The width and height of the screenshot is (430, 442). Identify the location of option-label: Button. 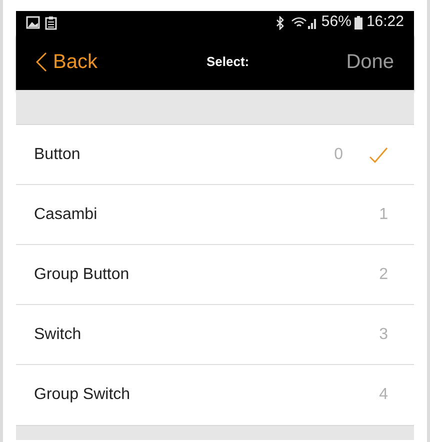
(58, 154).